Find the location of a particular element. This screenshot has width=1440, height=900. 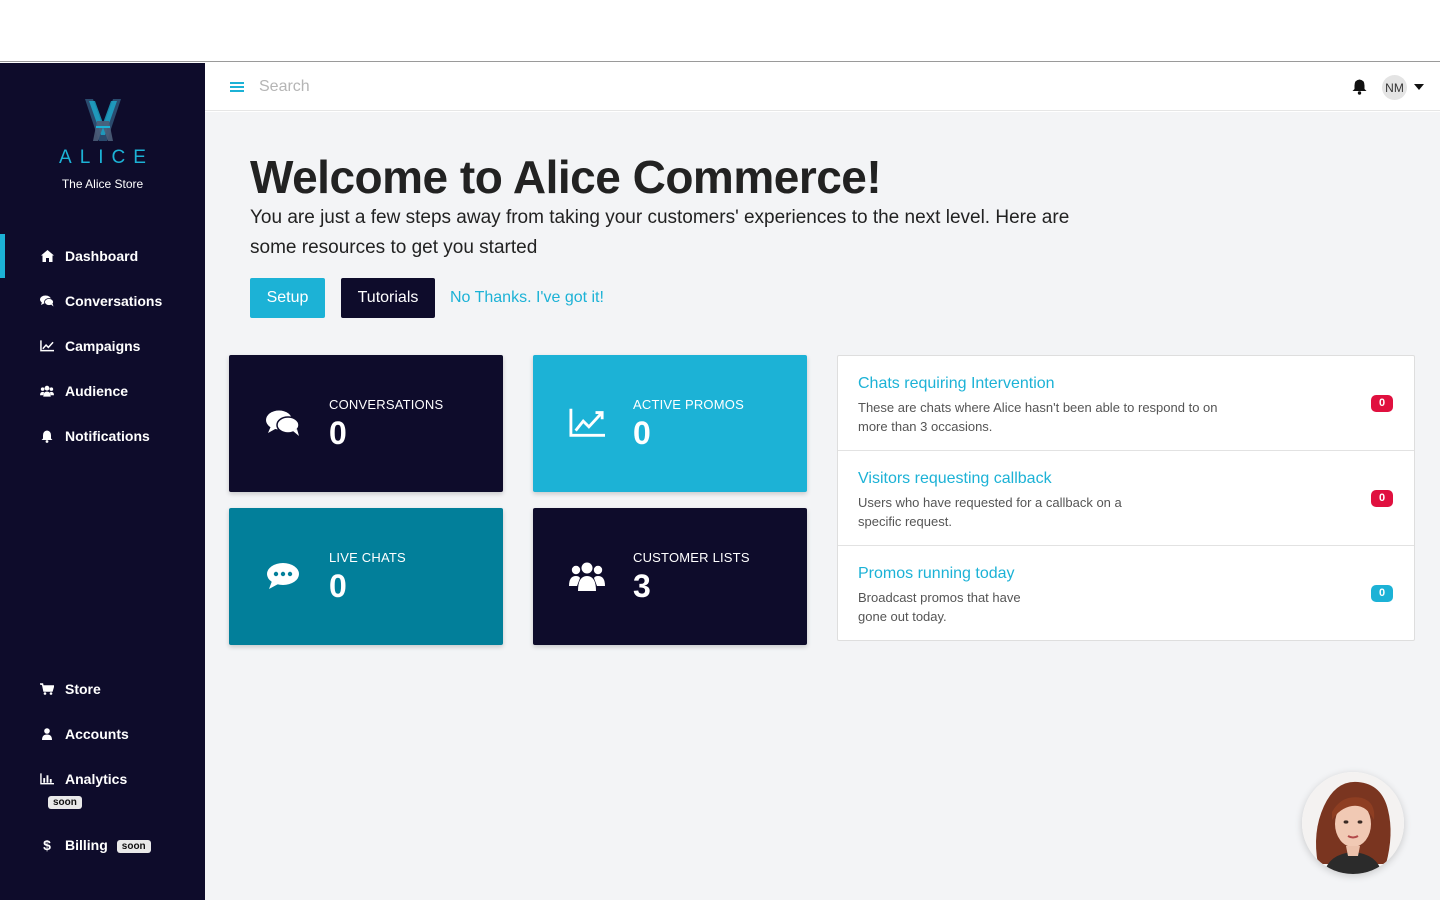

chat-dots-icon is located at coordinates (283, 576).